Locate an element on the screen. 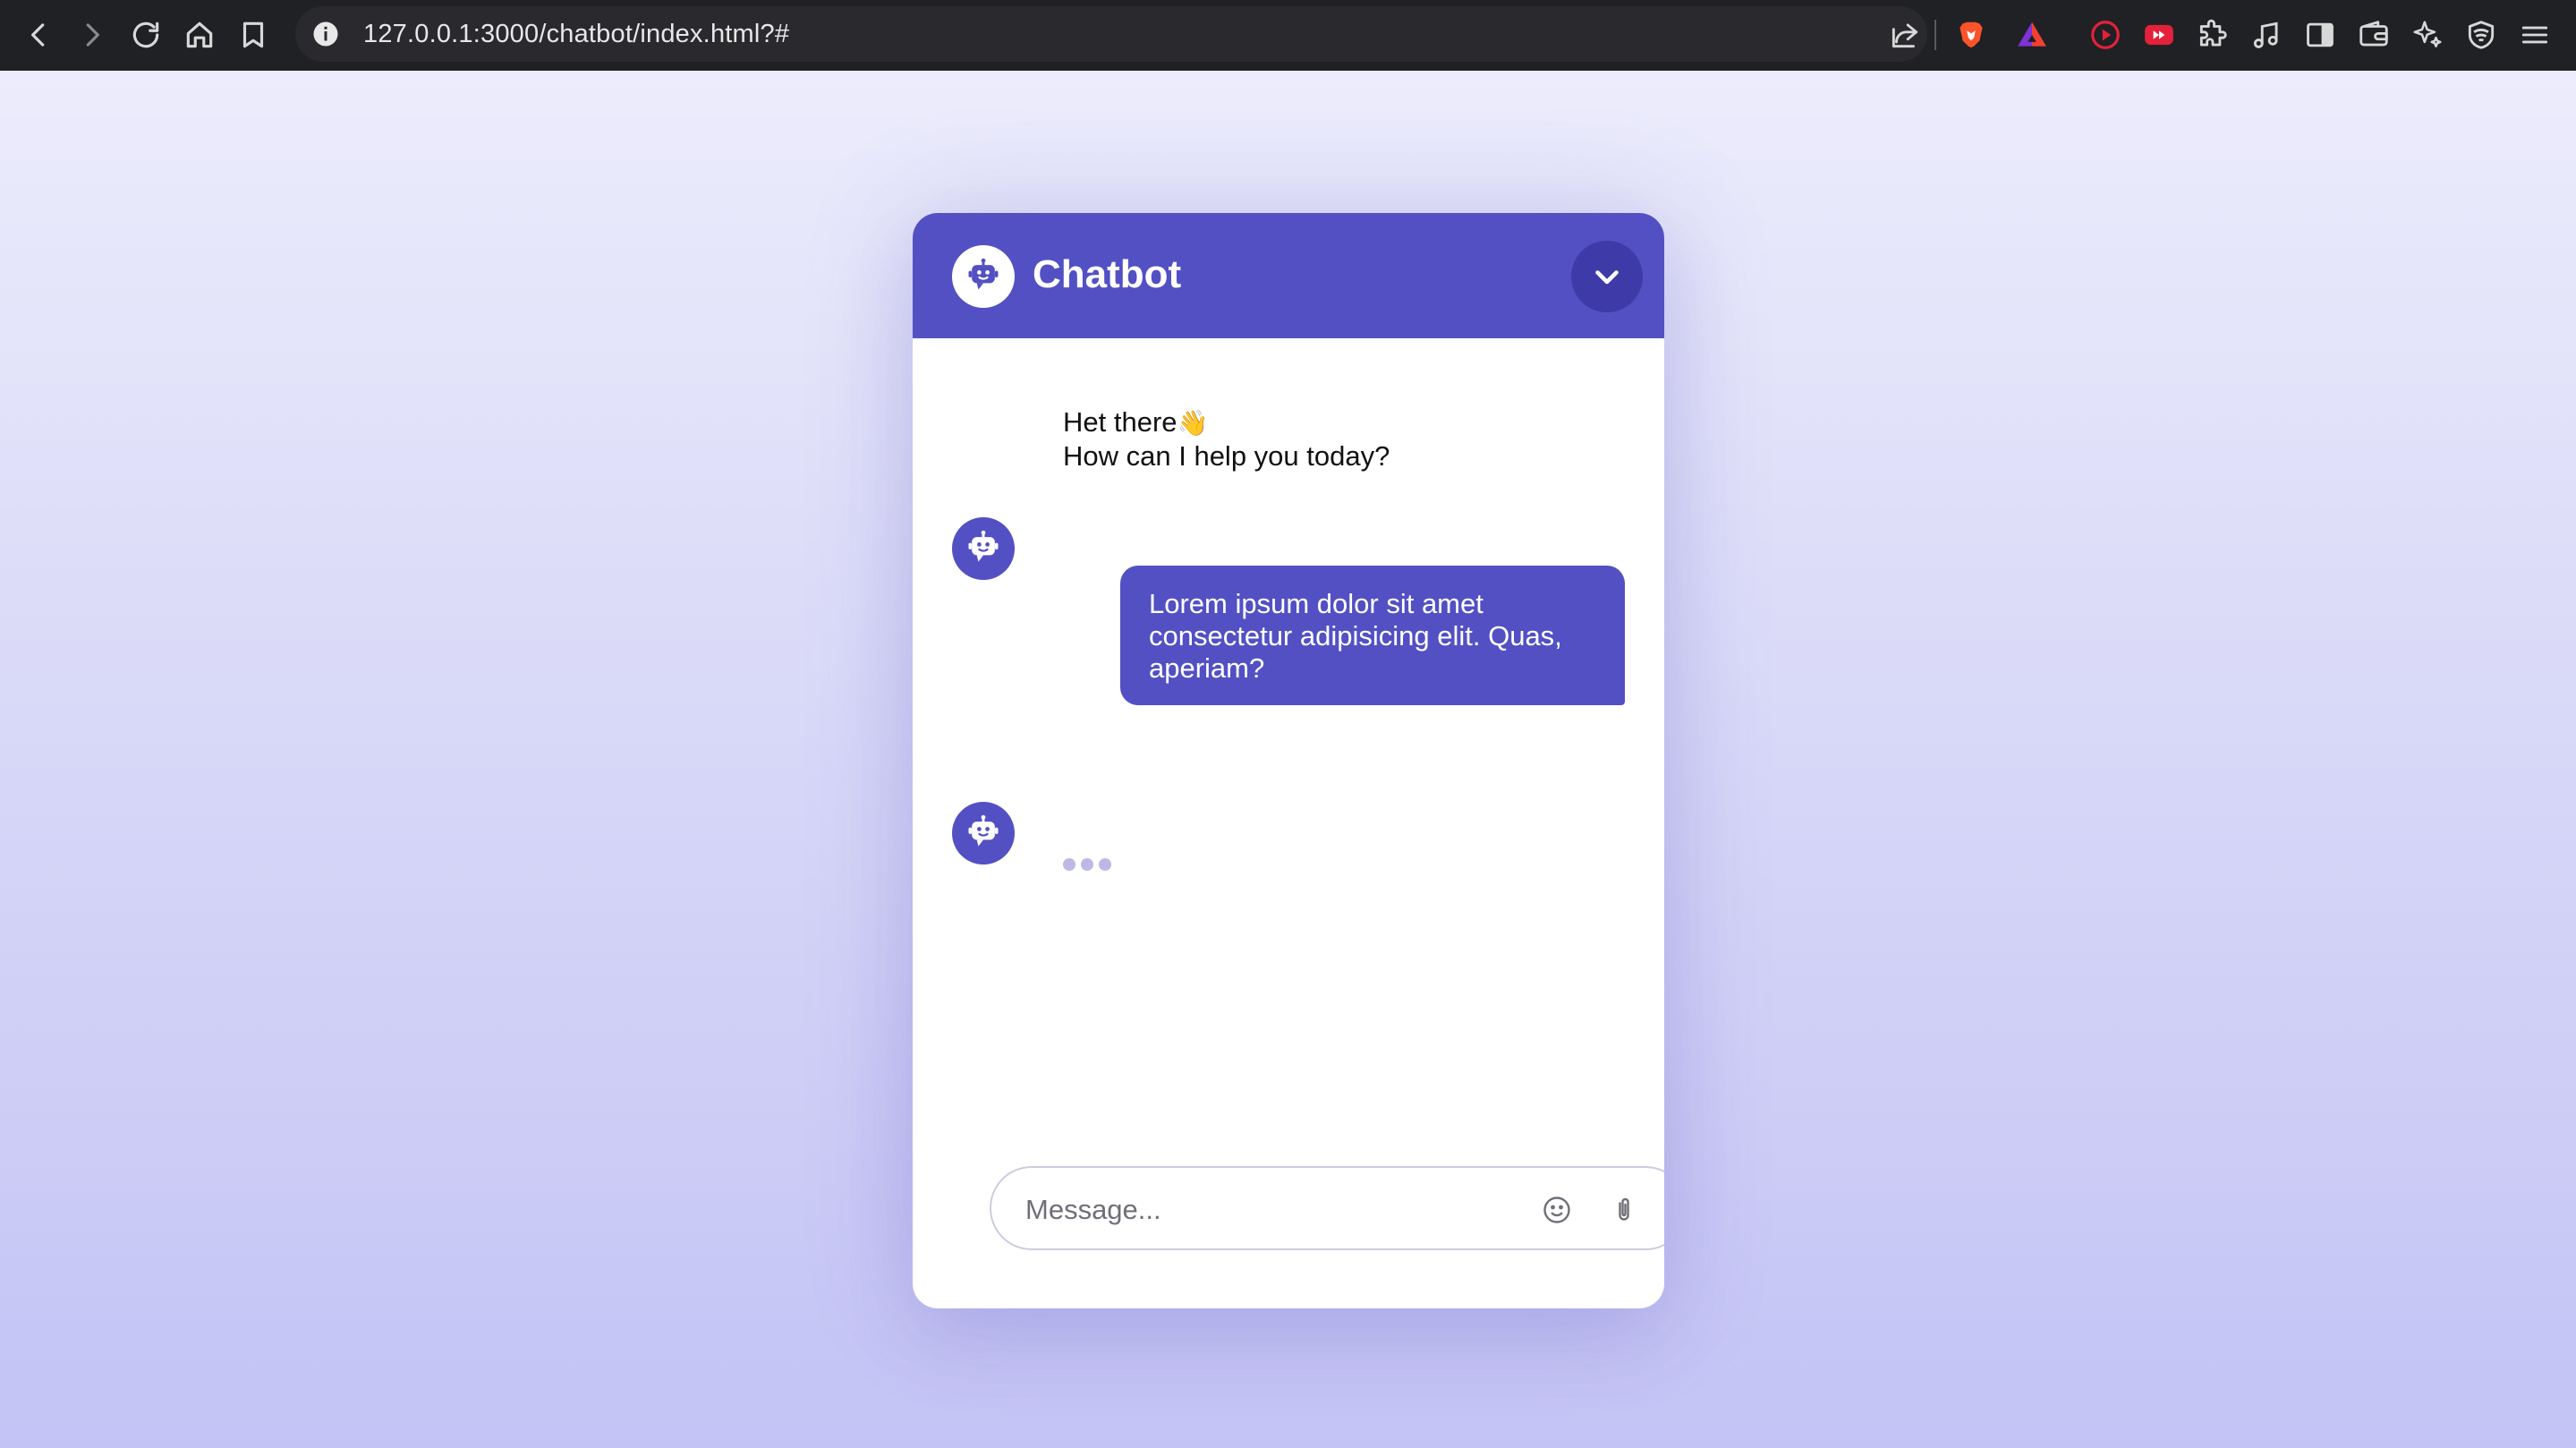 The image size is (2576, 1448). message-input is located at coordinates (1267, 1210).